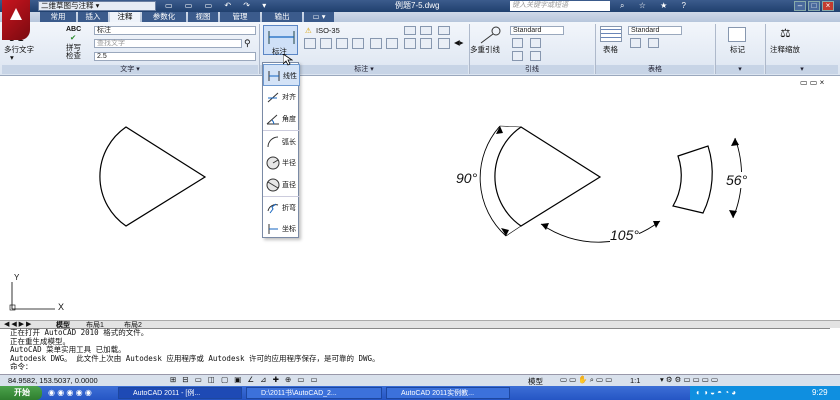 The height and width of the screenshot is (400, 840). What do you see at coordinates (537, 30) in the screenshot?
I see `leader-style-select: Standard` at bounding box center [537, 30].